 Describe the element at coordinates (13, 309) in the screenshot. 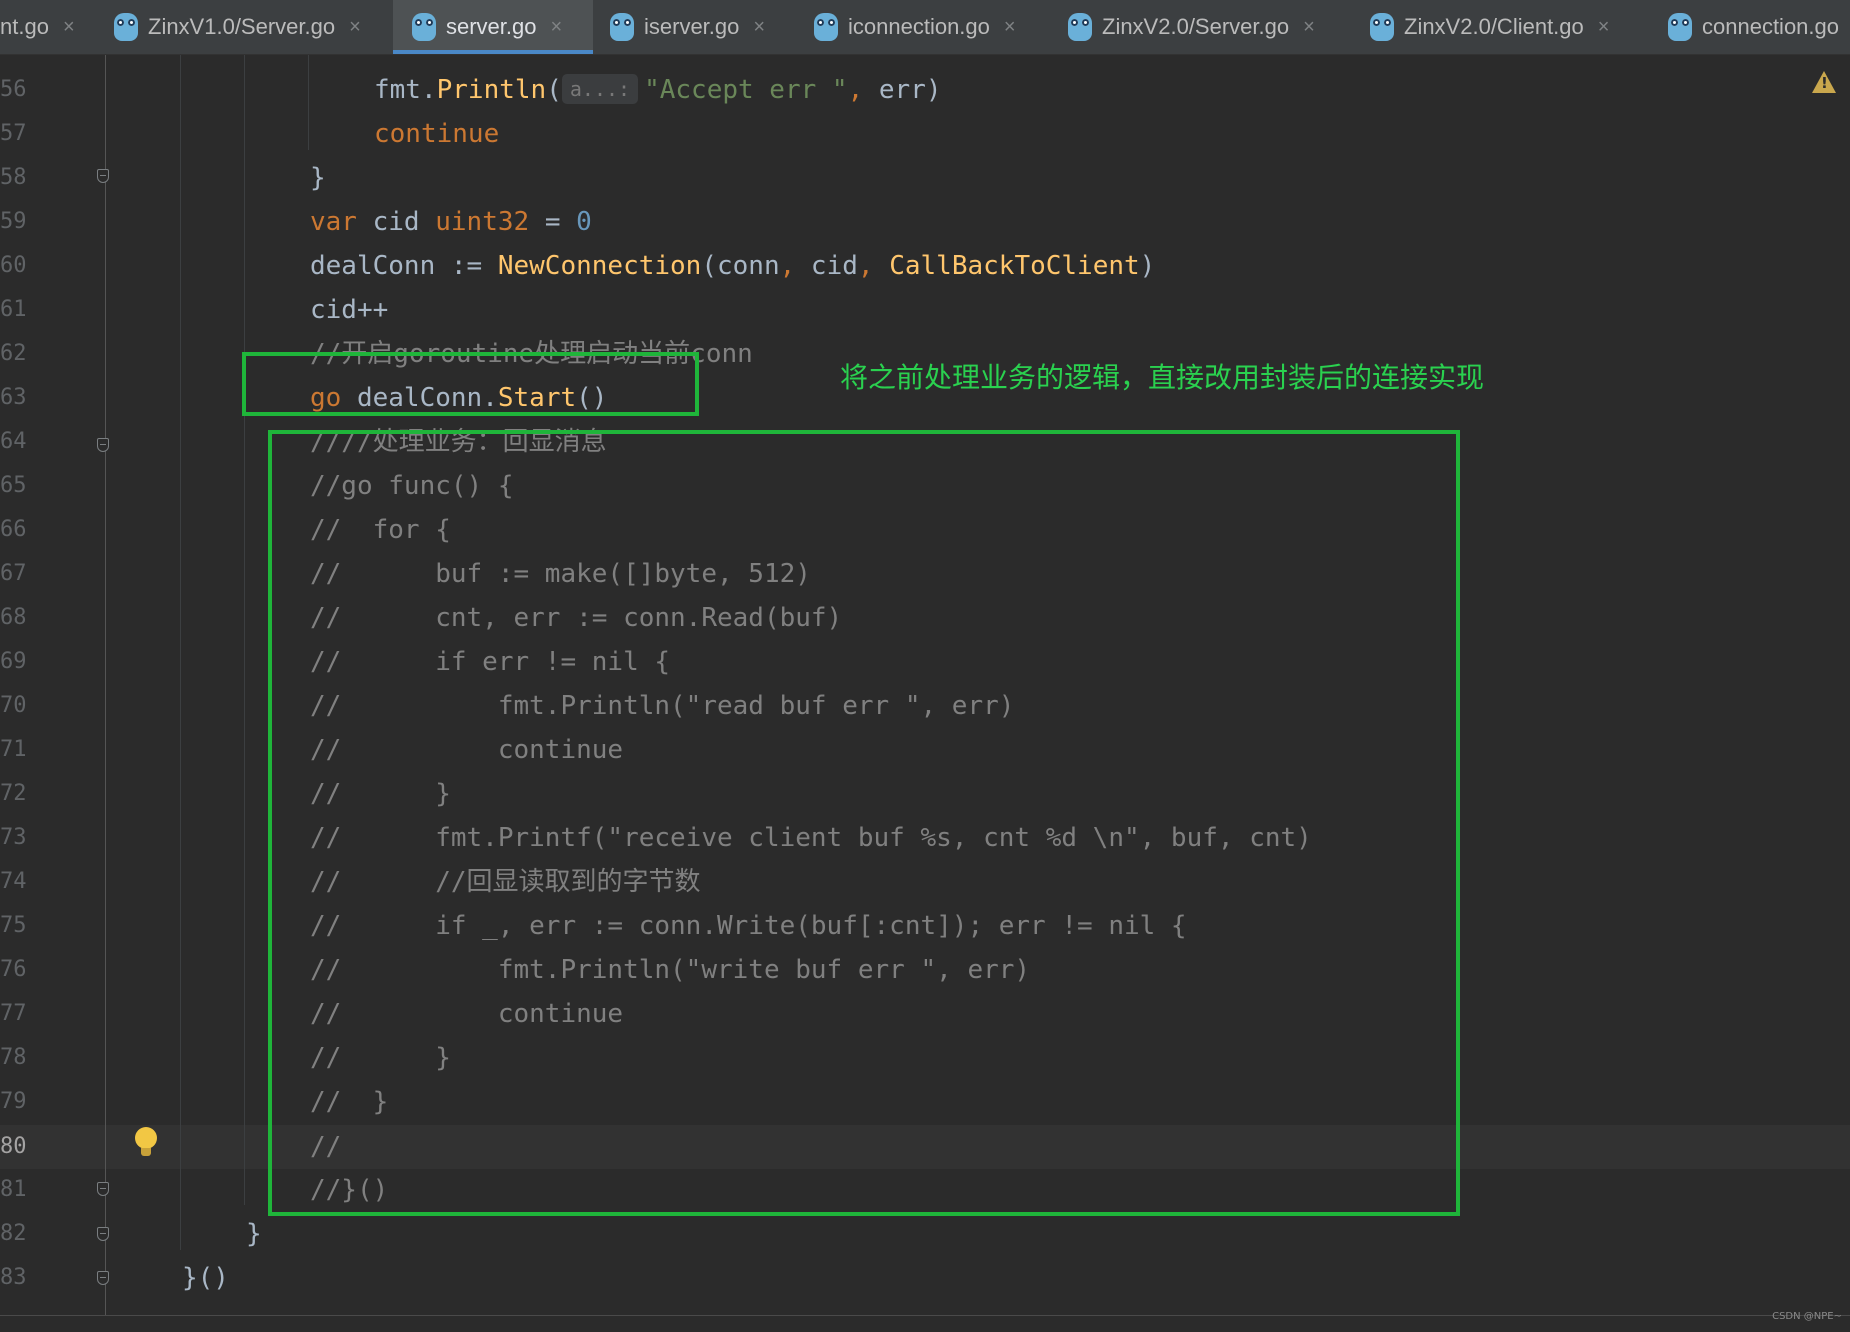

I see `line-number: 61` at that location.